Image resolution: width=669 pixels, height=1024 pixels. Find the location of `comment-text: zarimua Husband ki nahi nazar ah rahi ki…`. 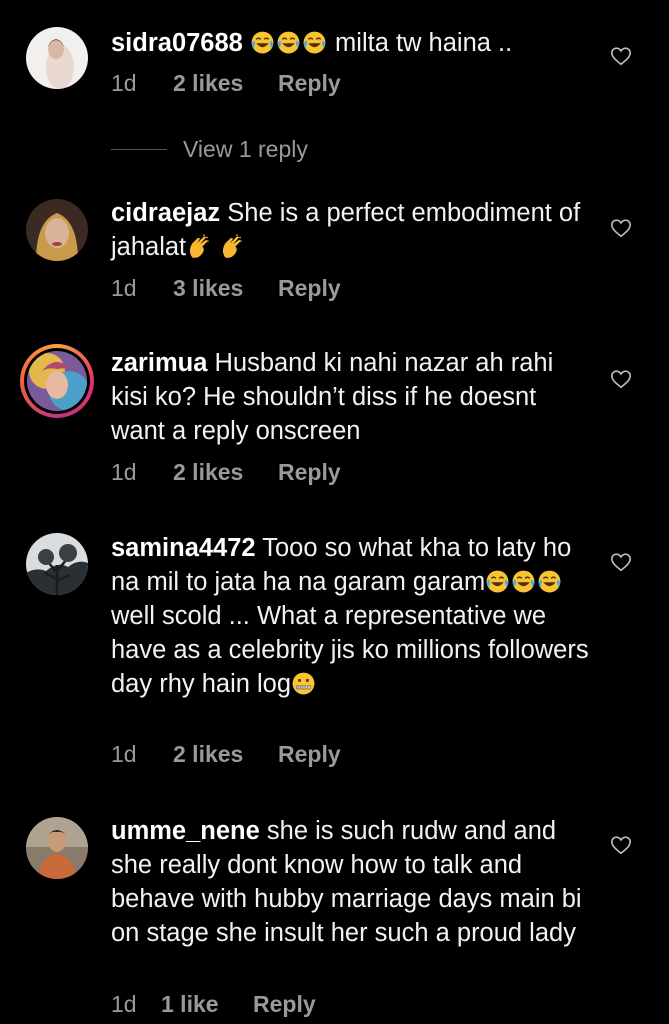

comment-text: zarimua Husband ki nahi nazar ah rahi ki… is located at coordinates (351, 397).